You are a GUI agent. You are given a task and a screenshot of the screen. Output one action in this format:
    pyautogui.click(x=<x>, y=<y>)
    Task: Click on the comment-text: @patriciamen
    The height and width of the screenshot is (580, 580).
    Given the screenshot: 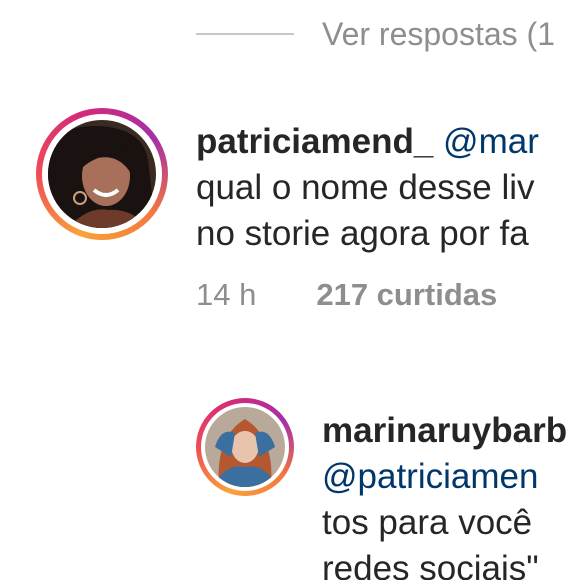 What is the action you would take?
    pyautogui.click(x=444, y=477)
    